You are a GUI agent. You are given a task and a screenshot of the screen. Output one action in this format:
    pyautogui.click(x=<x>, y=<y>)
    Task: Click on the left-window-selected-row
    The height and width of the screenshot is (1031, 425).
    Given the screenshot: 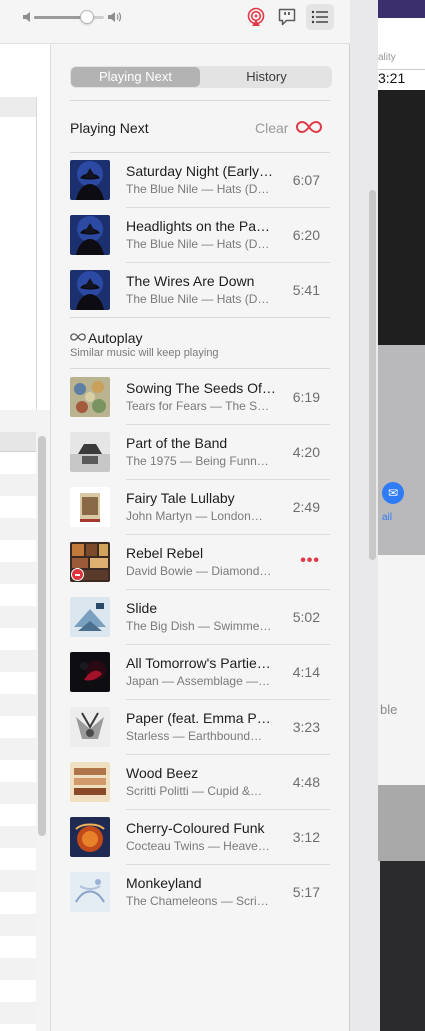 What is the action you would take?
    pyautogui.click(x=18, y=107)
    